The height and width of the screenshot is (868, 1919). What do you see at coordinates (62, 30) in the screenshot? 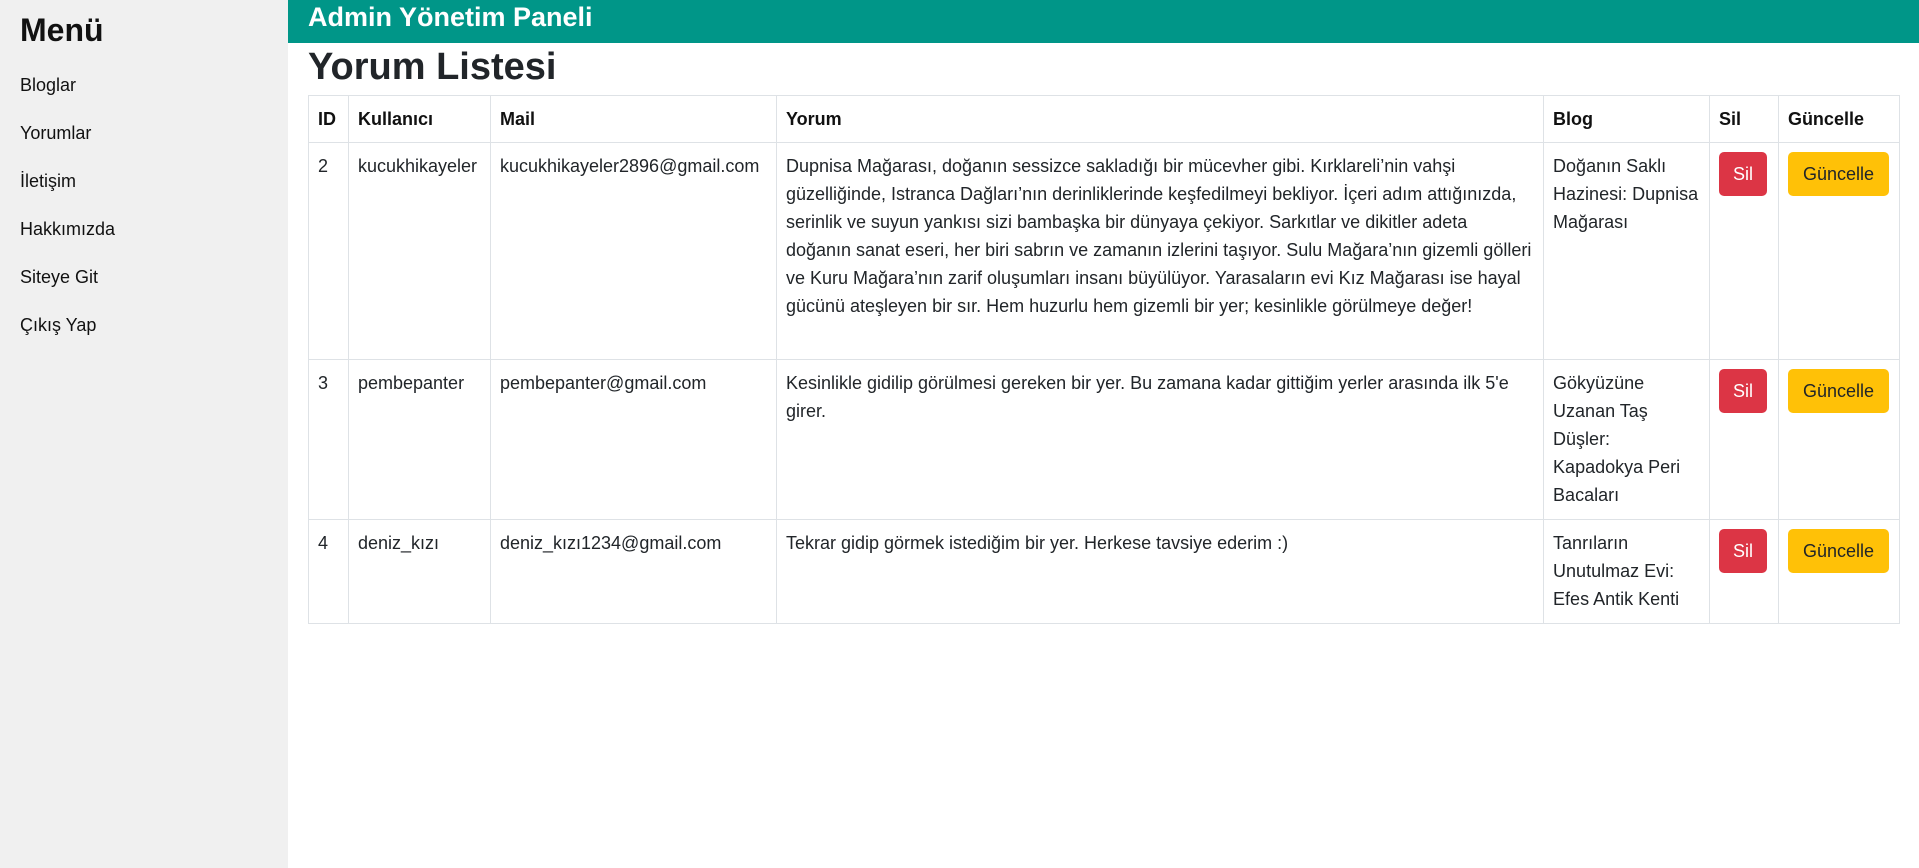
I see `sidebar-title: Menü` at bounding box center [62, 30].